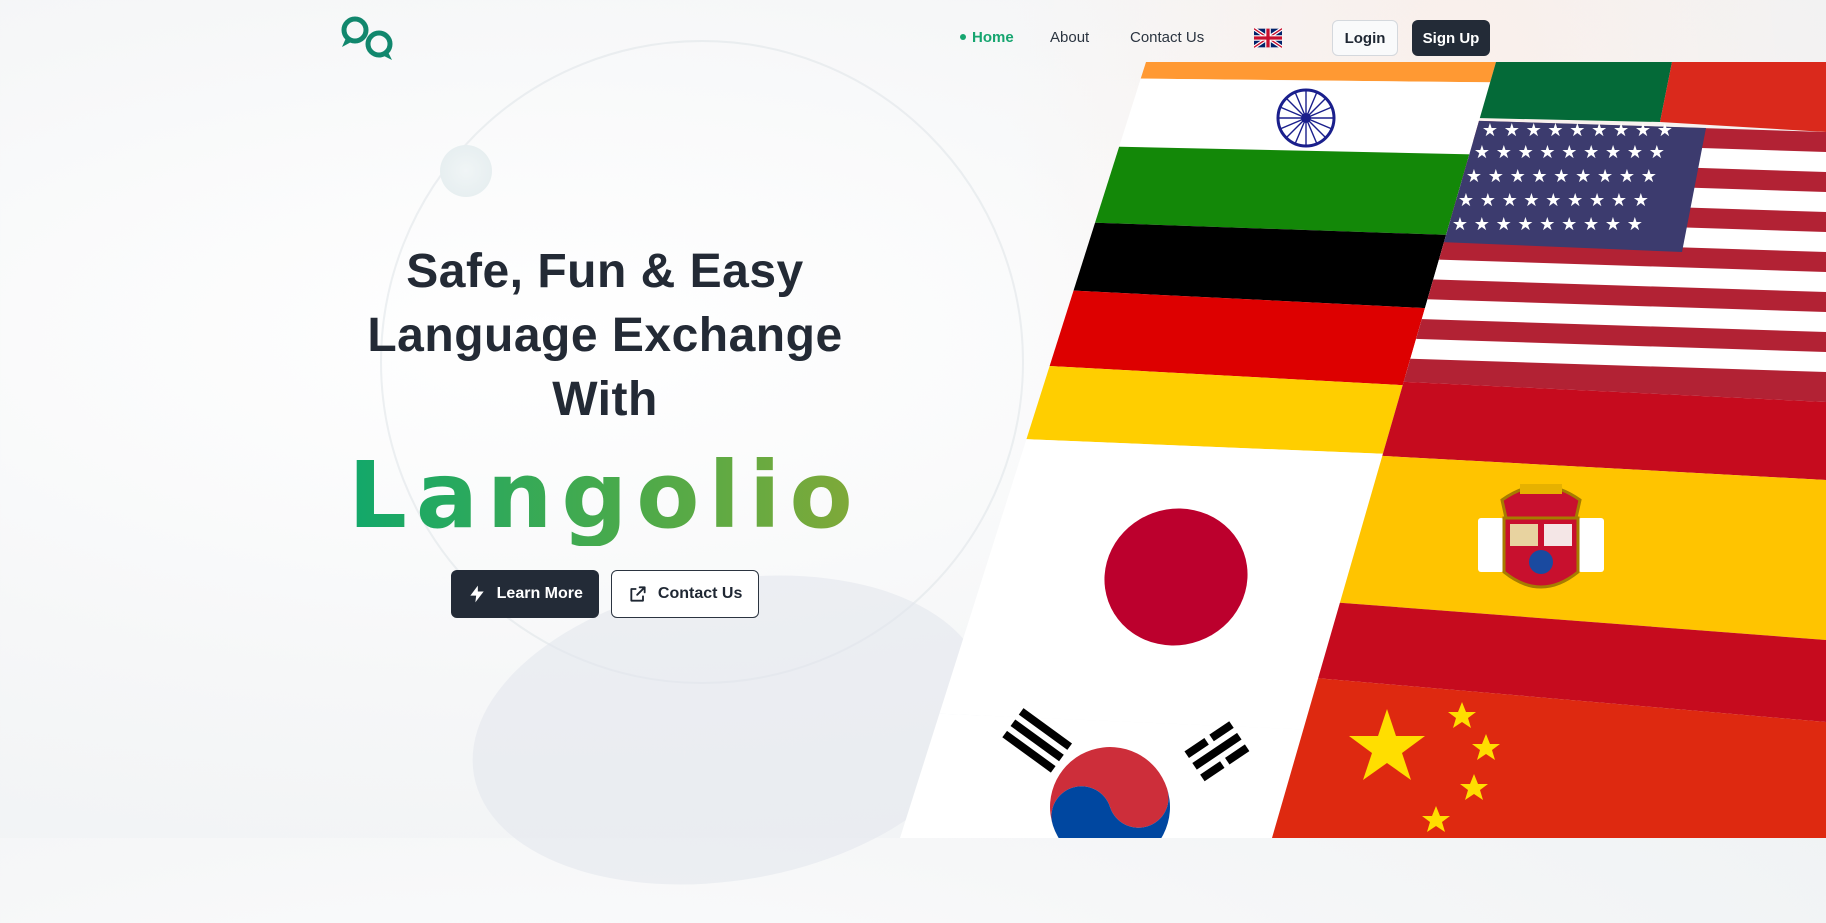  What do you see at coordinates (1167, 37) in the screenshot?
I see `nav-contact-link: Contact Us` at bounding box center [1167, 37].